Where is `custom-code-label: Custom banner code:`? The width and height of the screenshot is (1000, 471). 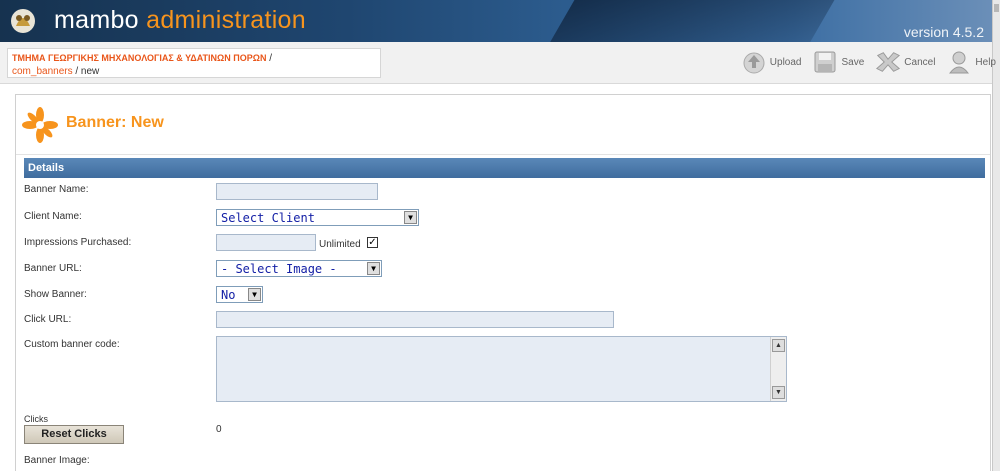
custom-code-label: Custom banner code: is located at coordinates (72, 344).